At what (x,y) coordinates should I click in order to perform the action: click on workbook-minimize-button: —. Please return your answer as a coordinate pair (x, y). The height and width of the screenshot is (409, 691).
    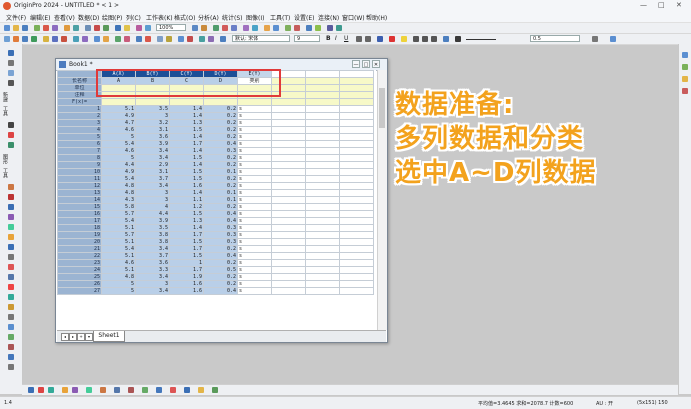
    Looking at the image, I should click on (356, 64).